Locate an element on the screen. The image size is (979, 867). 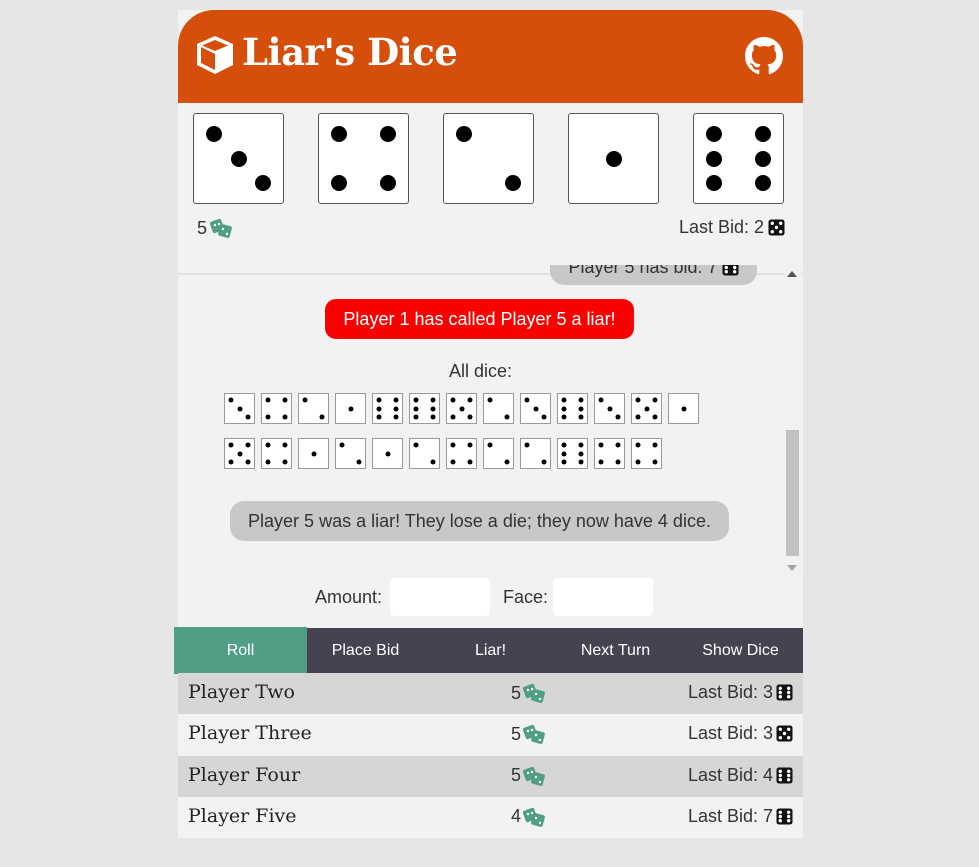
player-last-bid-label: Last Bid: 4 is located at coordinates (730, 774).